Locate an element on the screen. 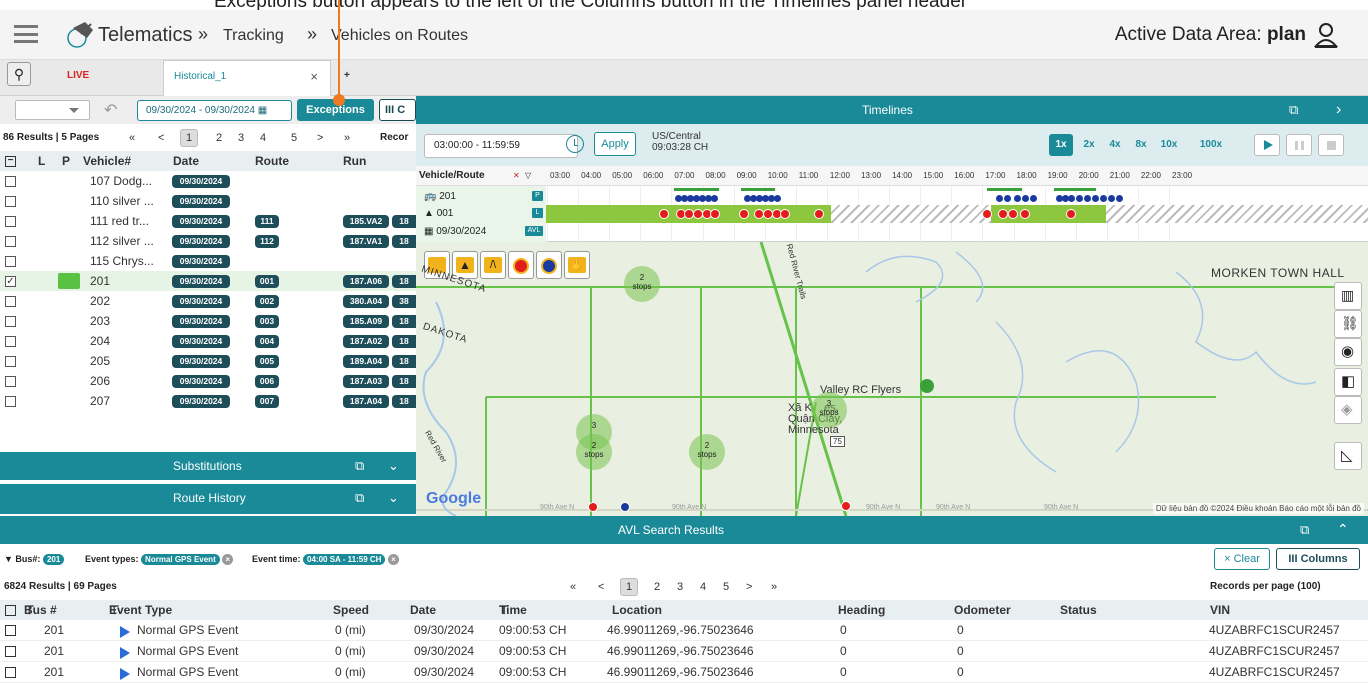 This screenshot has width=1368, height=683. table-row: 111 red tr... 09/30/2024 111 185.VA2 18 is located at coordinates (208, 221).